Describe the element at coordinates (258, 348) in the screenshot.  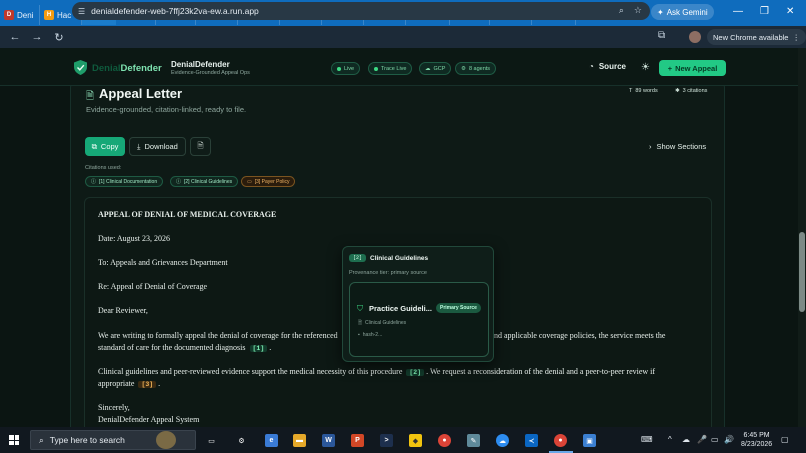
I see `citation-tag-1: [1]` at that location.